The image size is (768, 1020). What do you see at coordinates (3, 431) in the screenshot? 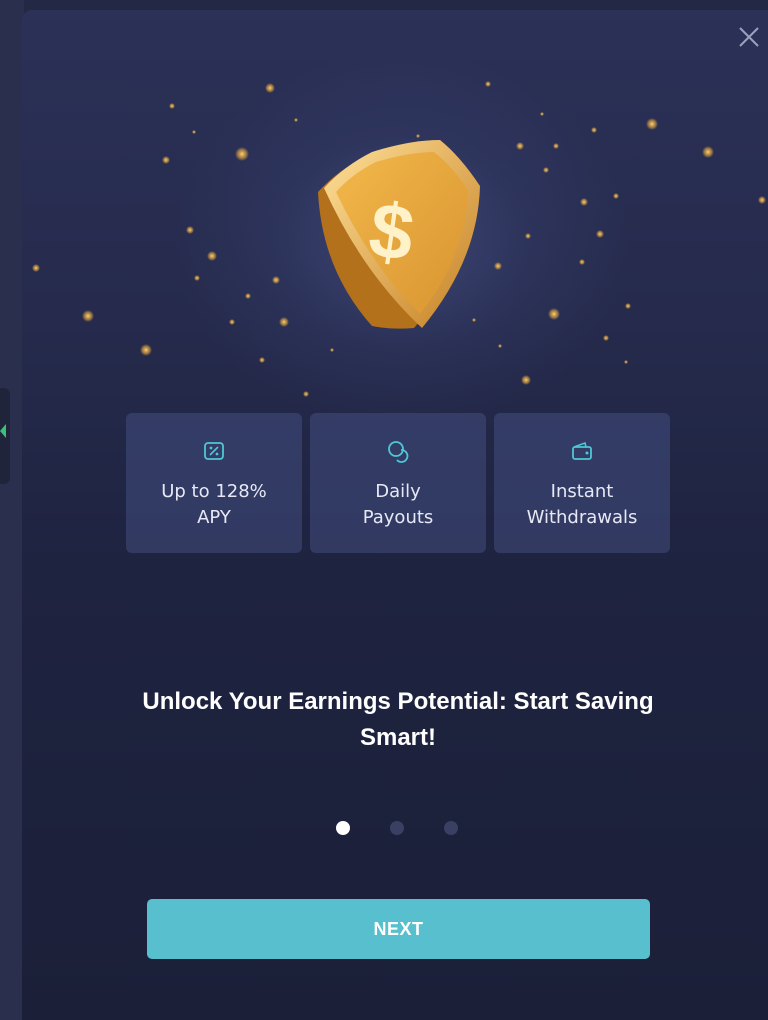
I see `side-arrow-icon` at bounding box center [3, 431].